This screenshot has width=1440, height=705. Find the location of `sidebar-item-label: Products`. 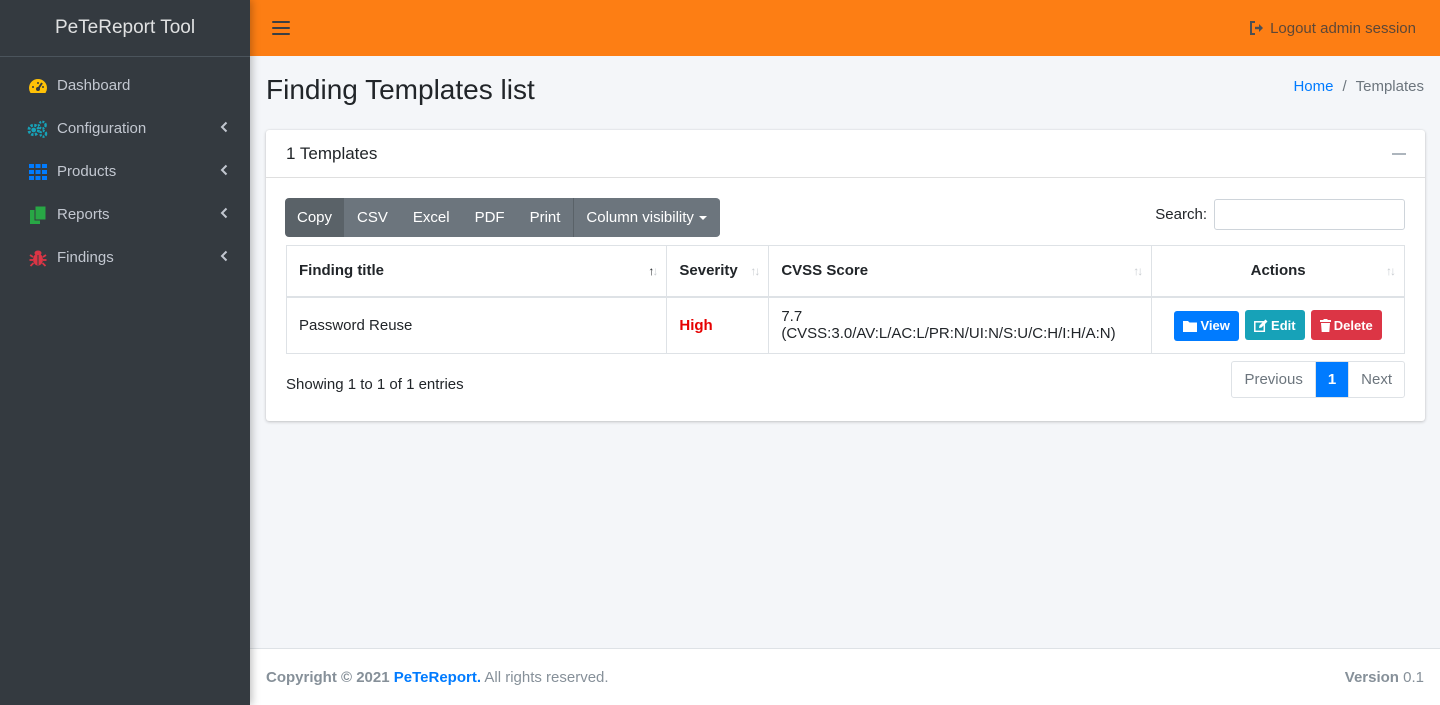

sidebar-item-label: Products is located at coordinates (87, 171).